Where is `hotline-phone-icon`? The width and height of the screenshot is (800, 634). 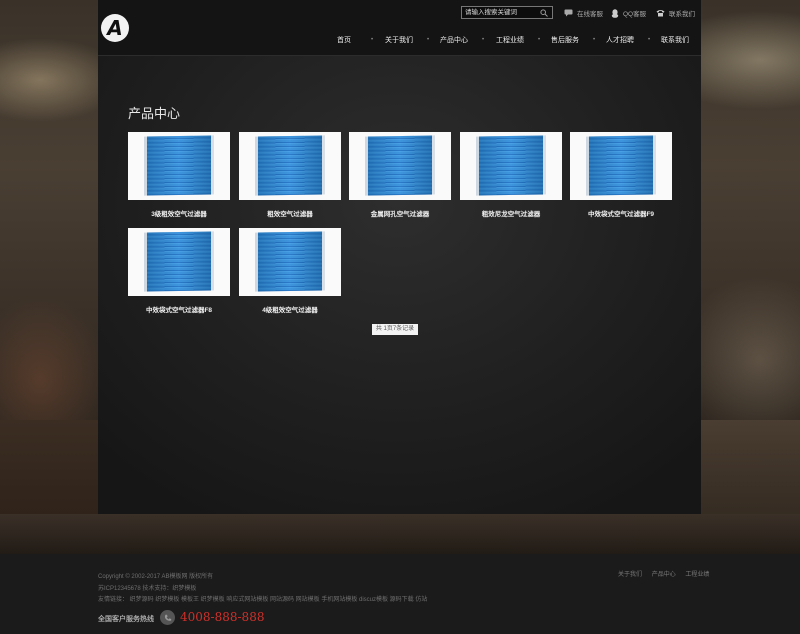 hotline-phone-icon is located at coordinates (167, 617).